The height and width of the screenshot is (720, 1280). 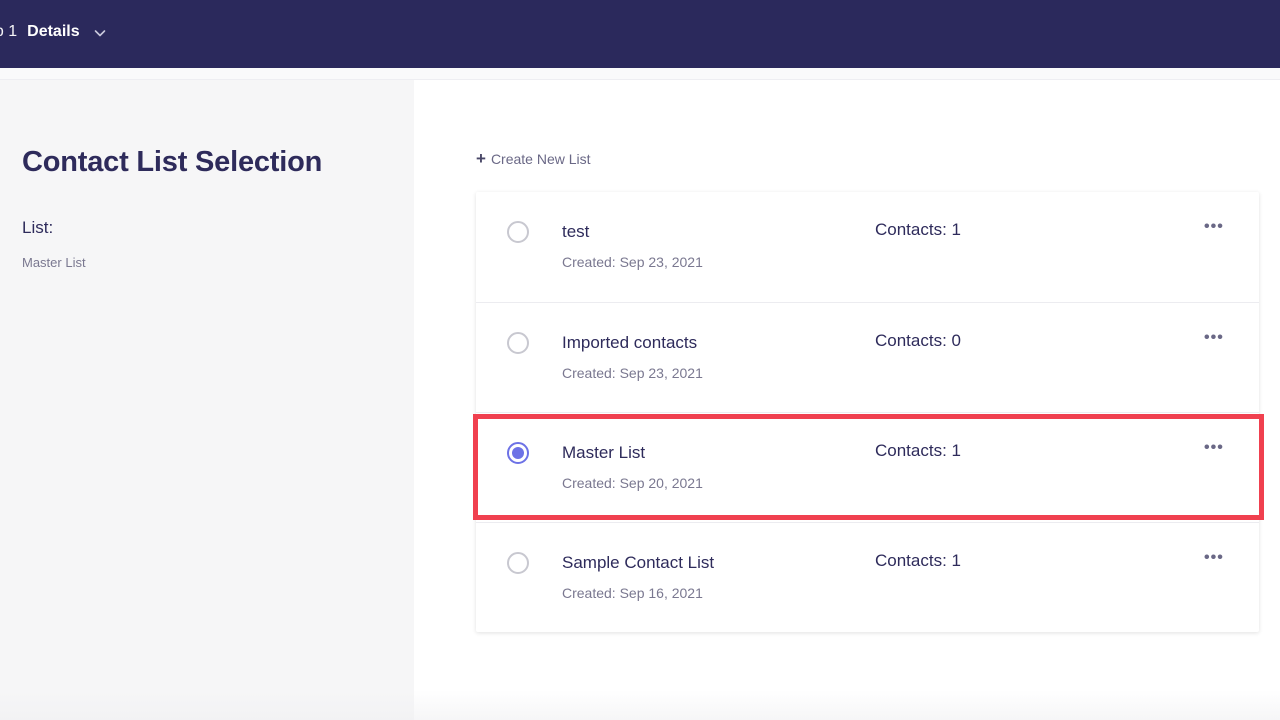 What do you see at coordinates (518, 453) in the screenshot?
I see `radio-button-selected` at bounding box center [518, 453].